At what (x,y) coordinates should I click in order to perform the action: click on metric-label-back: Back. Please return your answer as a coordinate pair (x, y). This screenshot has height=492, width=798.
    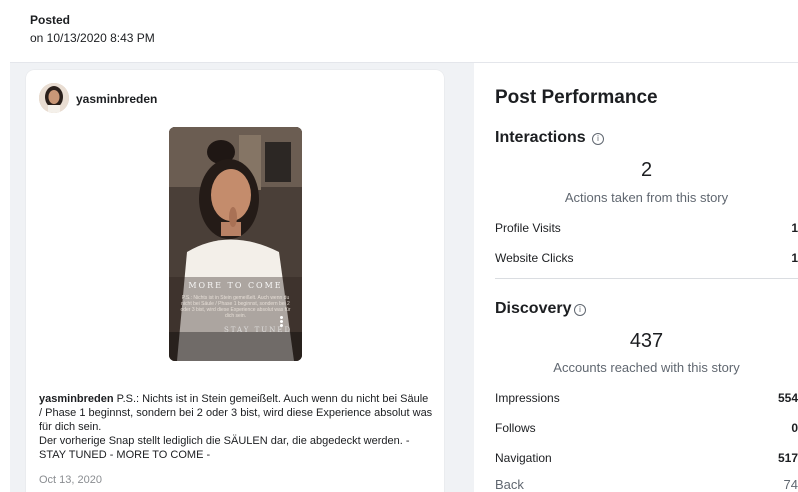
    Looking at the image, I should click on (509, 484).